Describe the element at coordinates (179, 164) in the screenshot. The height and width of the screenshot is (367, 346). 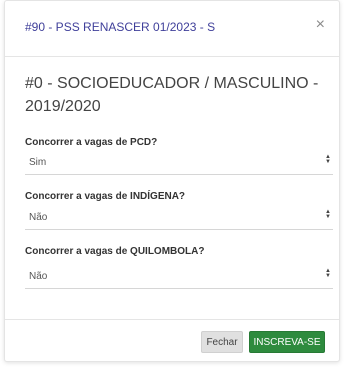
I see `pcd-select: Sim ▲ ▼` at that location.